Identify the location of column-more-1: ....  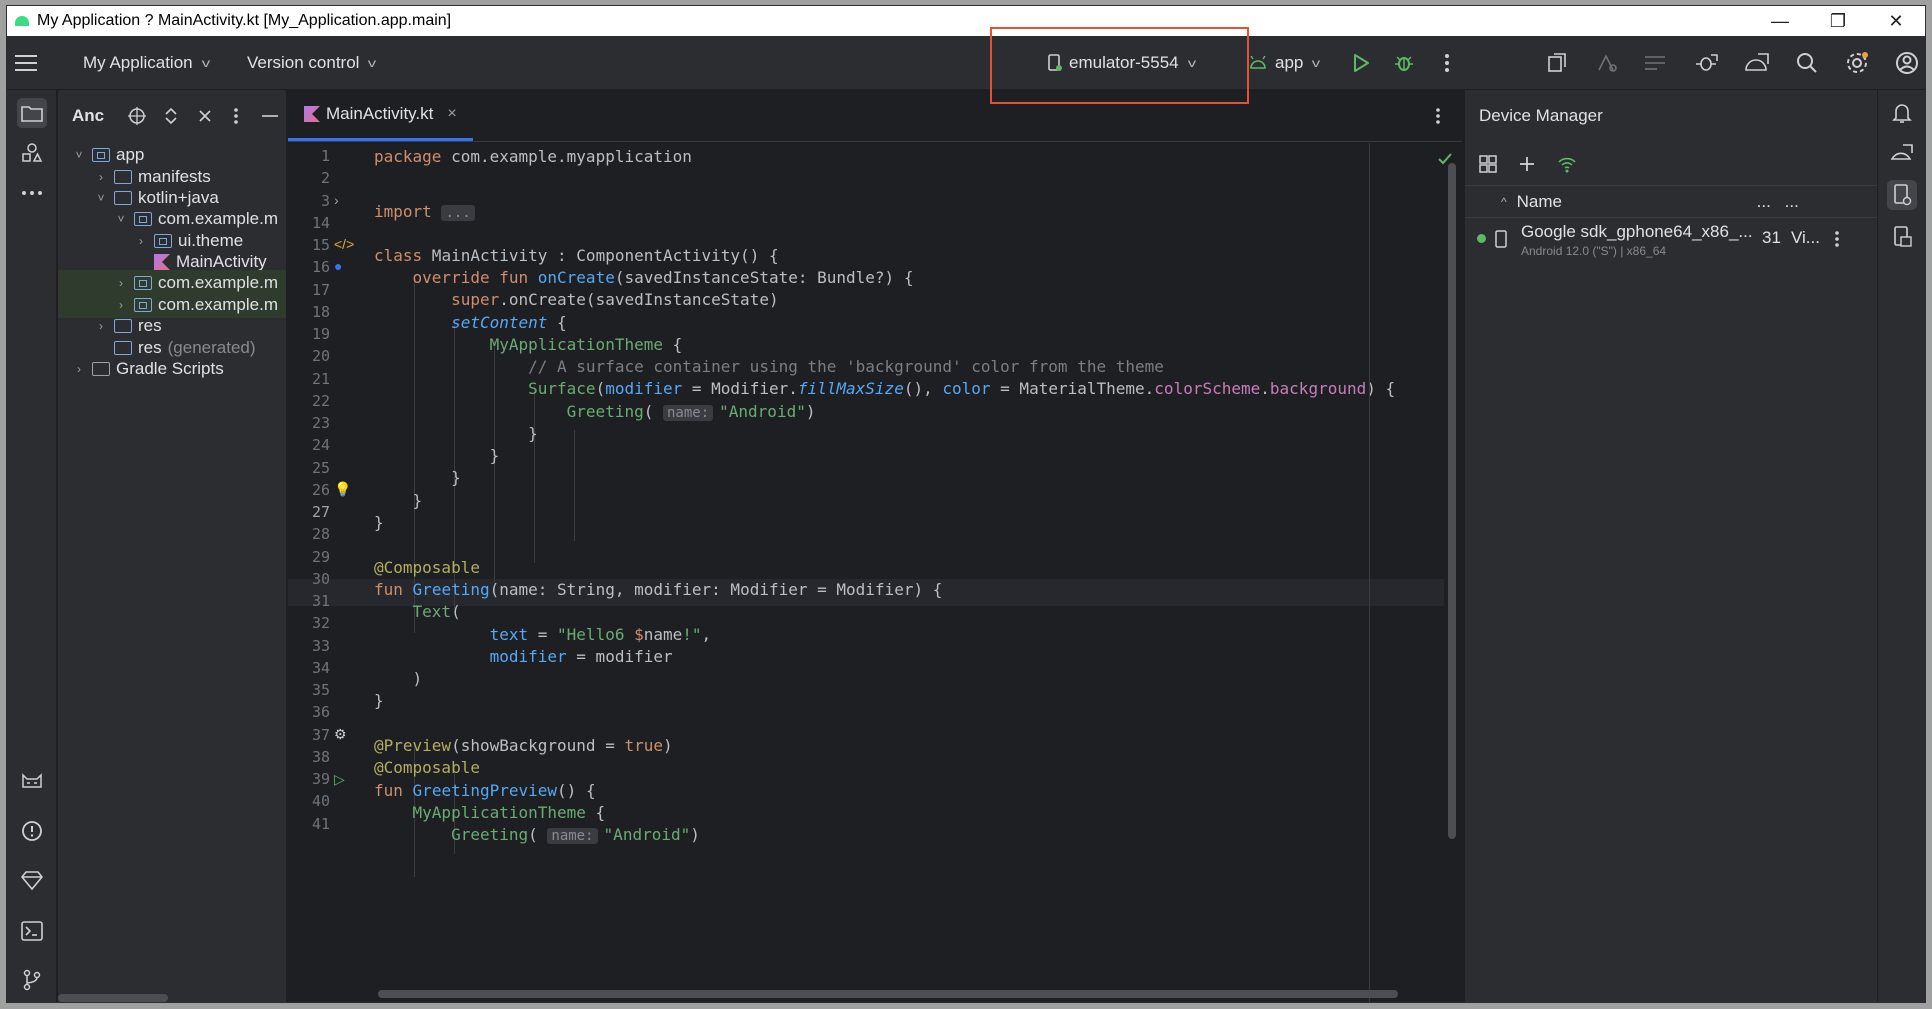
(1771, 202).